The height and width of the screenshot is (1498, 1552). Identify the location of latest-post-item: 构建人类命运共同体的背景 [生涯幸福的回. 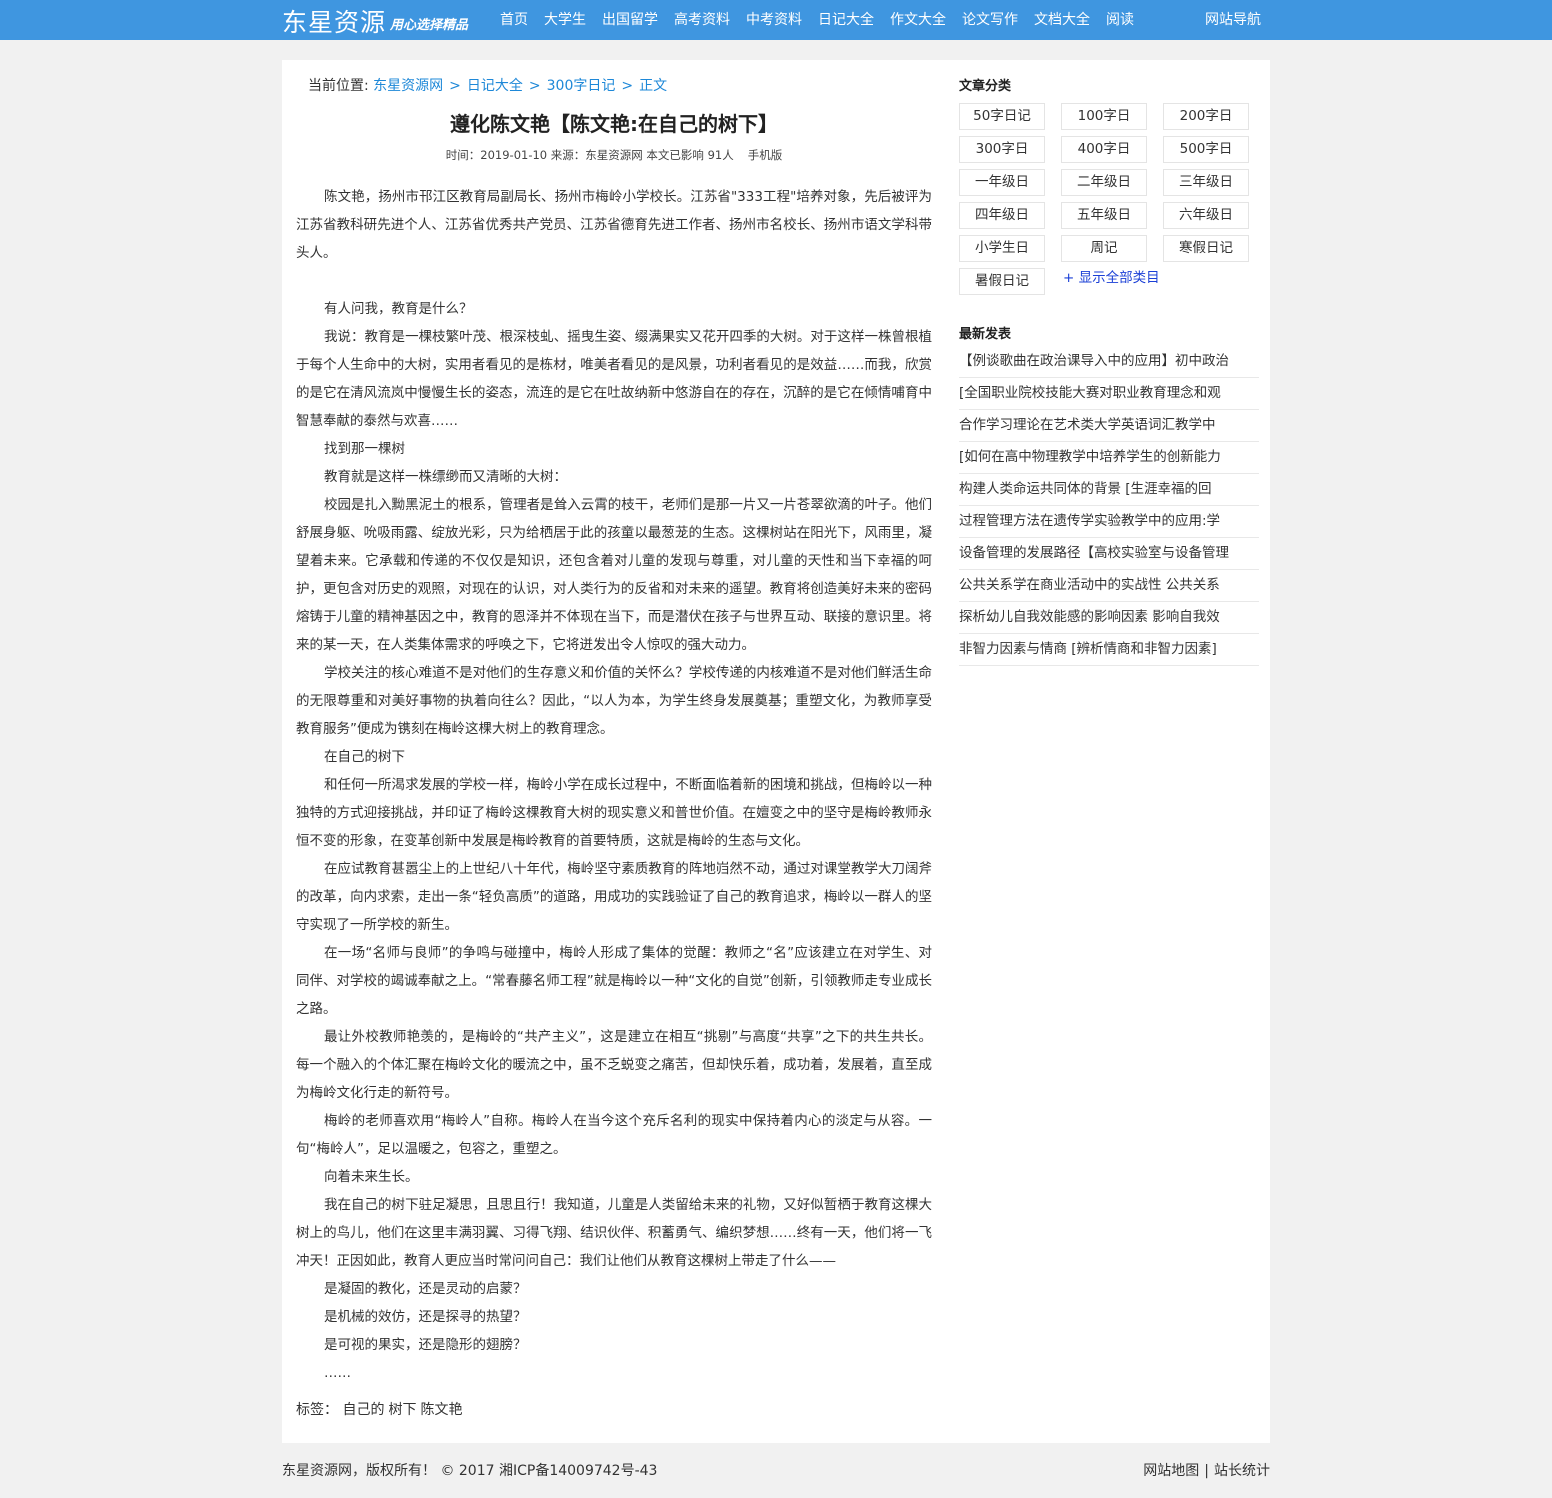
(1109, 490).